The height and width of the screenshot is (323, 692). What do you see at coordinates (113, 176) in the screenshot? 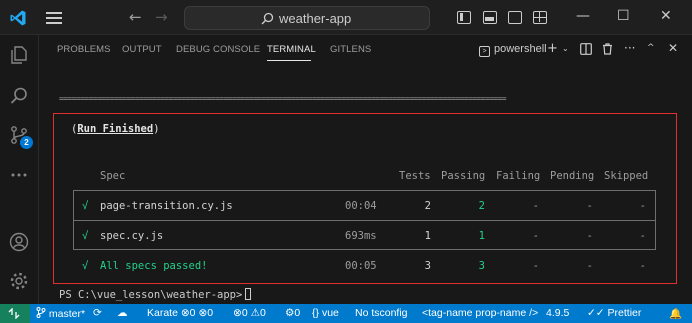
I see `col-spec: Spec` at bounding box center [113, 176].